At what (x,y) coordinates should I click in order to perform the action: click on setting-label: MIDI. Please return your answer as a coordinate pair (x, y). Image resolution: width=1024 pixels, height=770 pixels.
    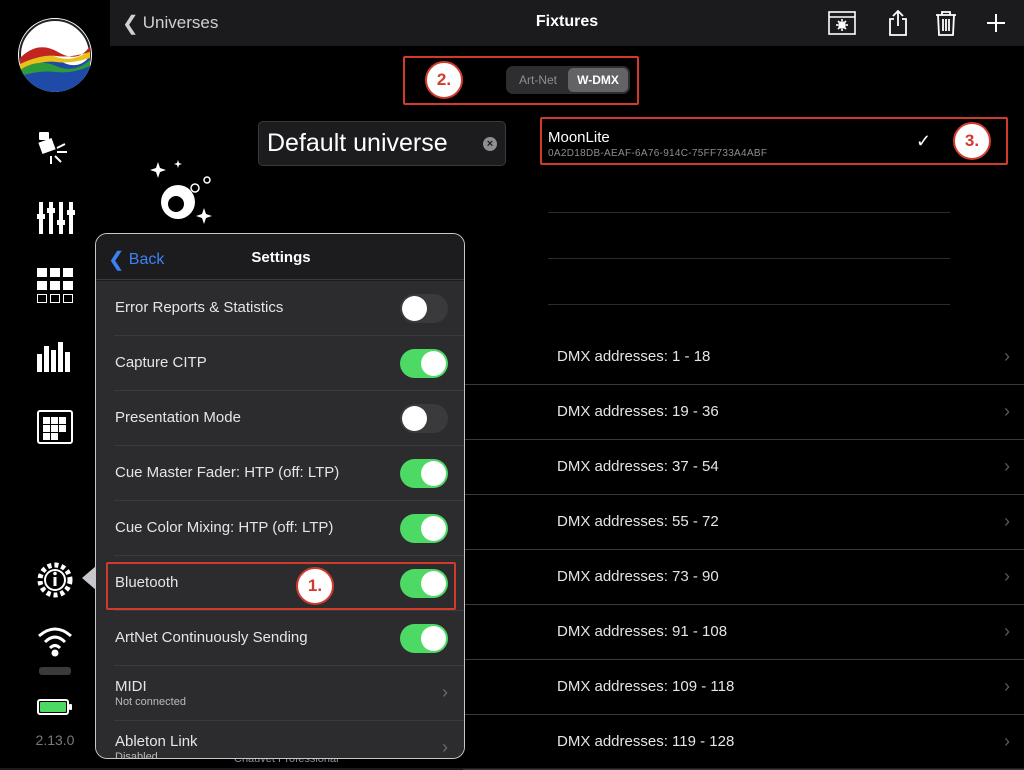
    Looking at the image, I should click on (131, 686).